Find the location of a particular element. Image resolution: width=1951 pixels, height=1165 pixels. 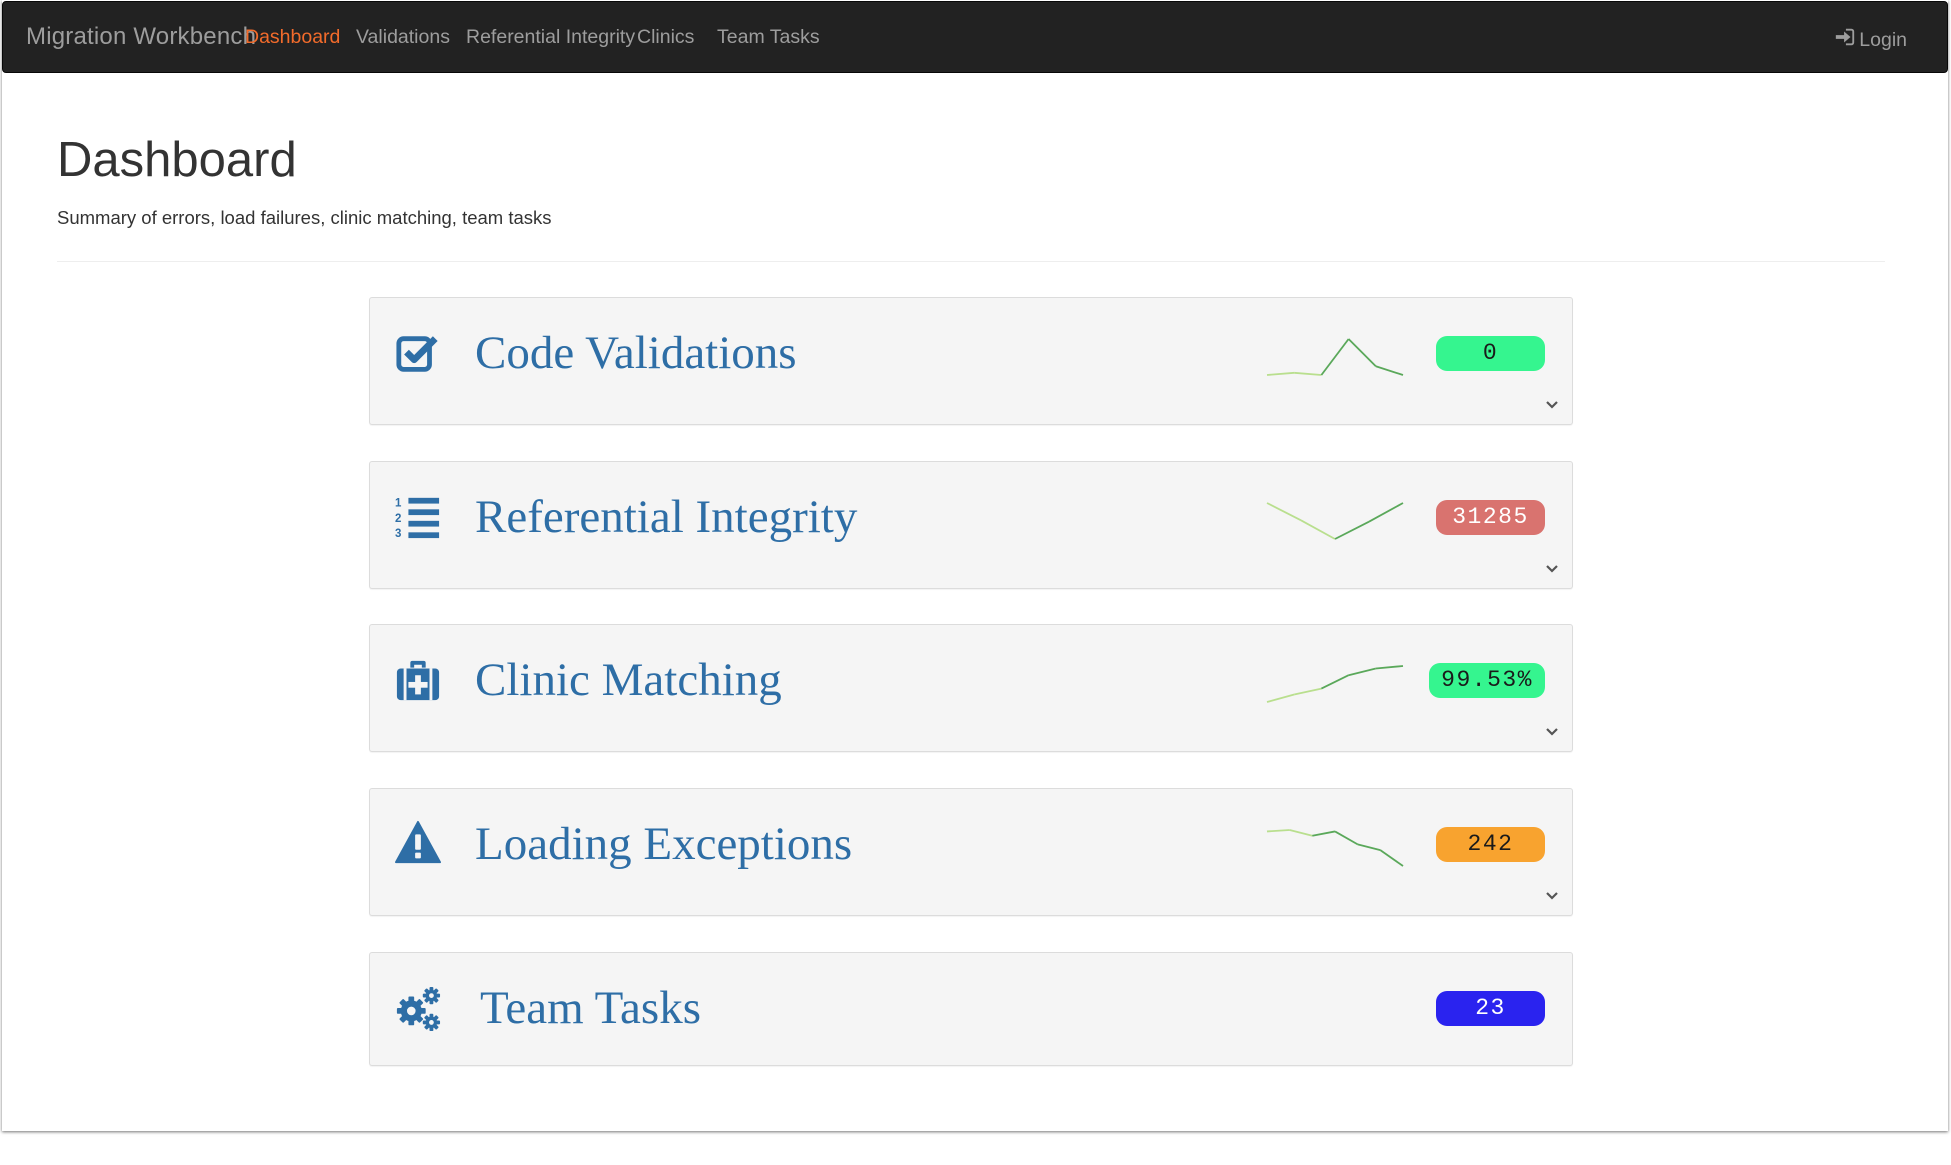

login-button: Login is located at coordinates (1870, 40).